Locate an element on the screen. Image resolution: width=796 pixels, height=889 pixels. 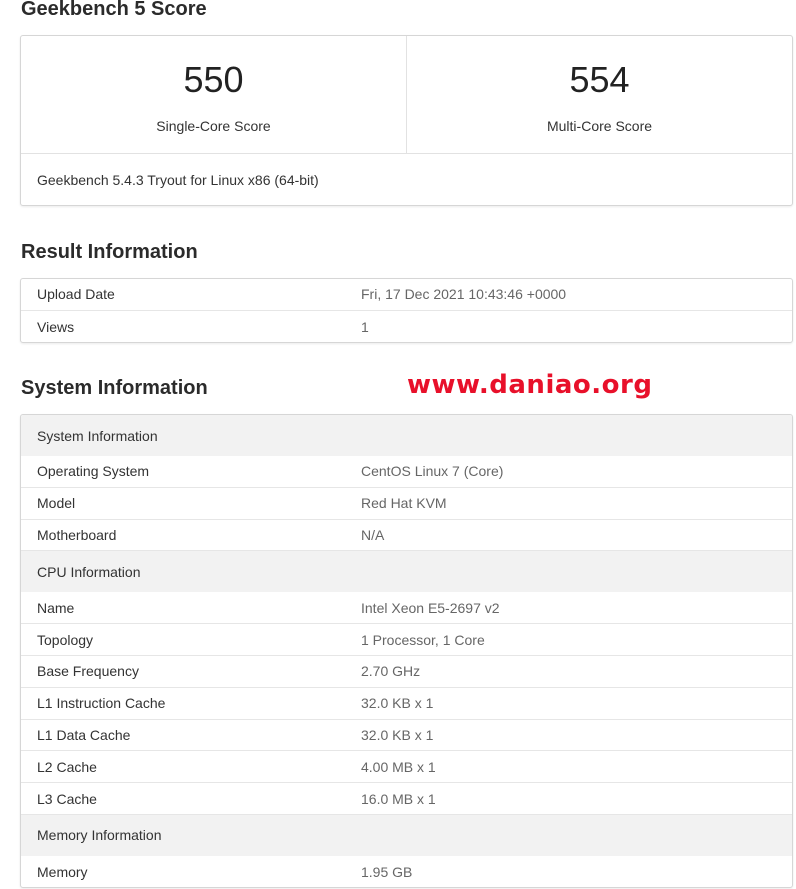
single-core-score-value: 550 is located at coordinates (213, 79).